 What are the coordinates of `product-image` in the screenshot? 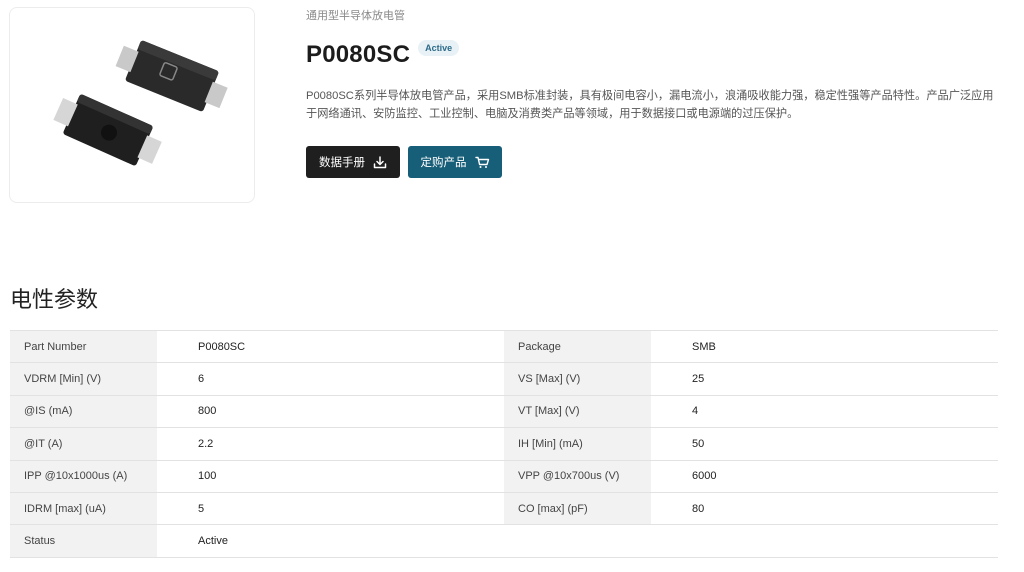 It's located at (132, 105).